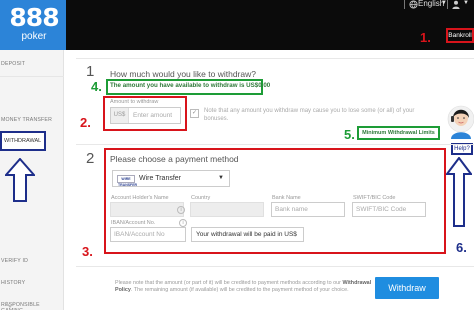  Describe the element at coordinates (160, 178) in the screenshot. I see `selected-method: Wire Transfer` at that location.